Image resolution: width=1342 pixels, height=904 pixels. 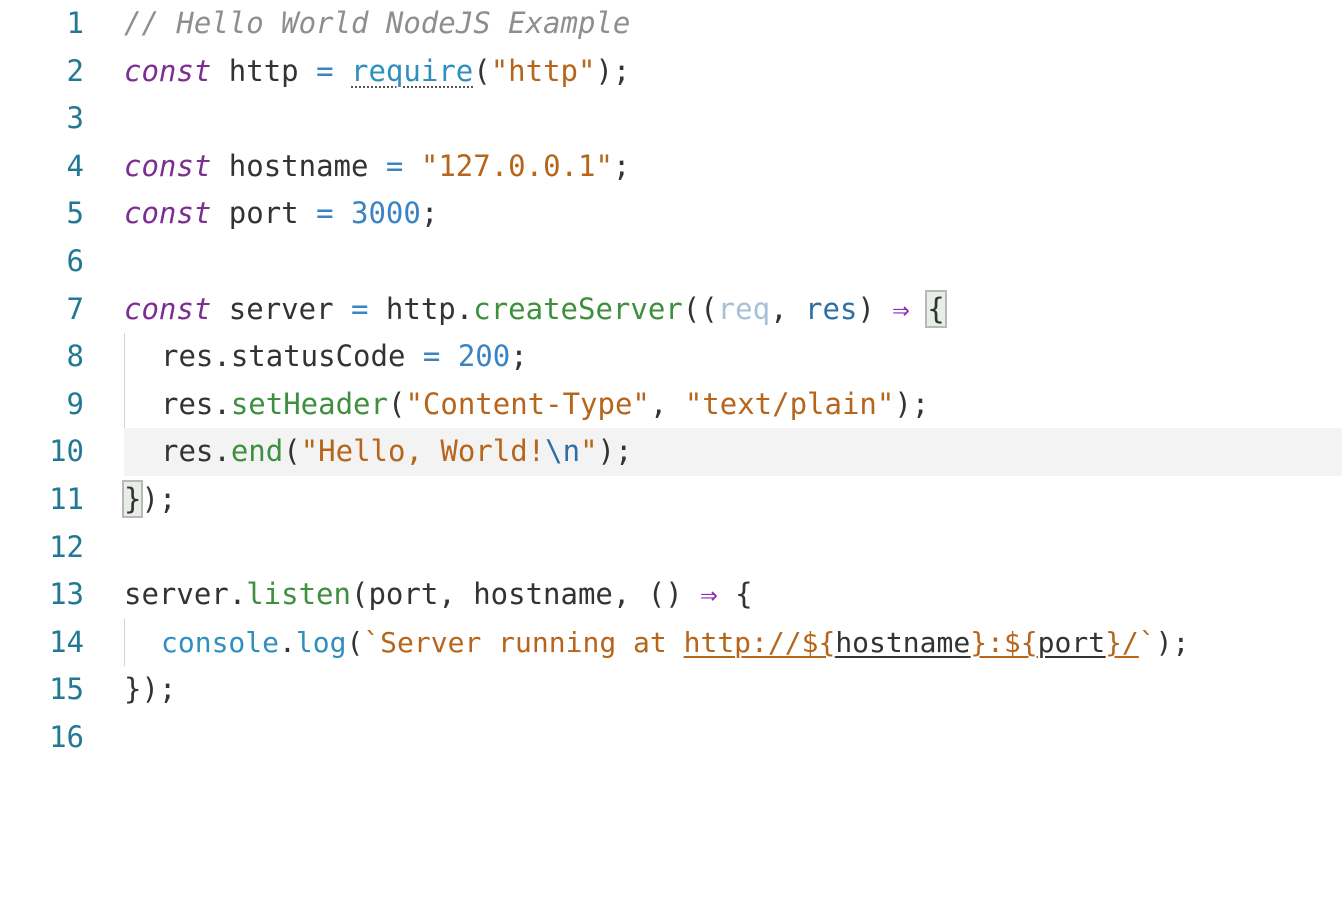 I want to click on line-number: 10, so click(x=66, y=451).